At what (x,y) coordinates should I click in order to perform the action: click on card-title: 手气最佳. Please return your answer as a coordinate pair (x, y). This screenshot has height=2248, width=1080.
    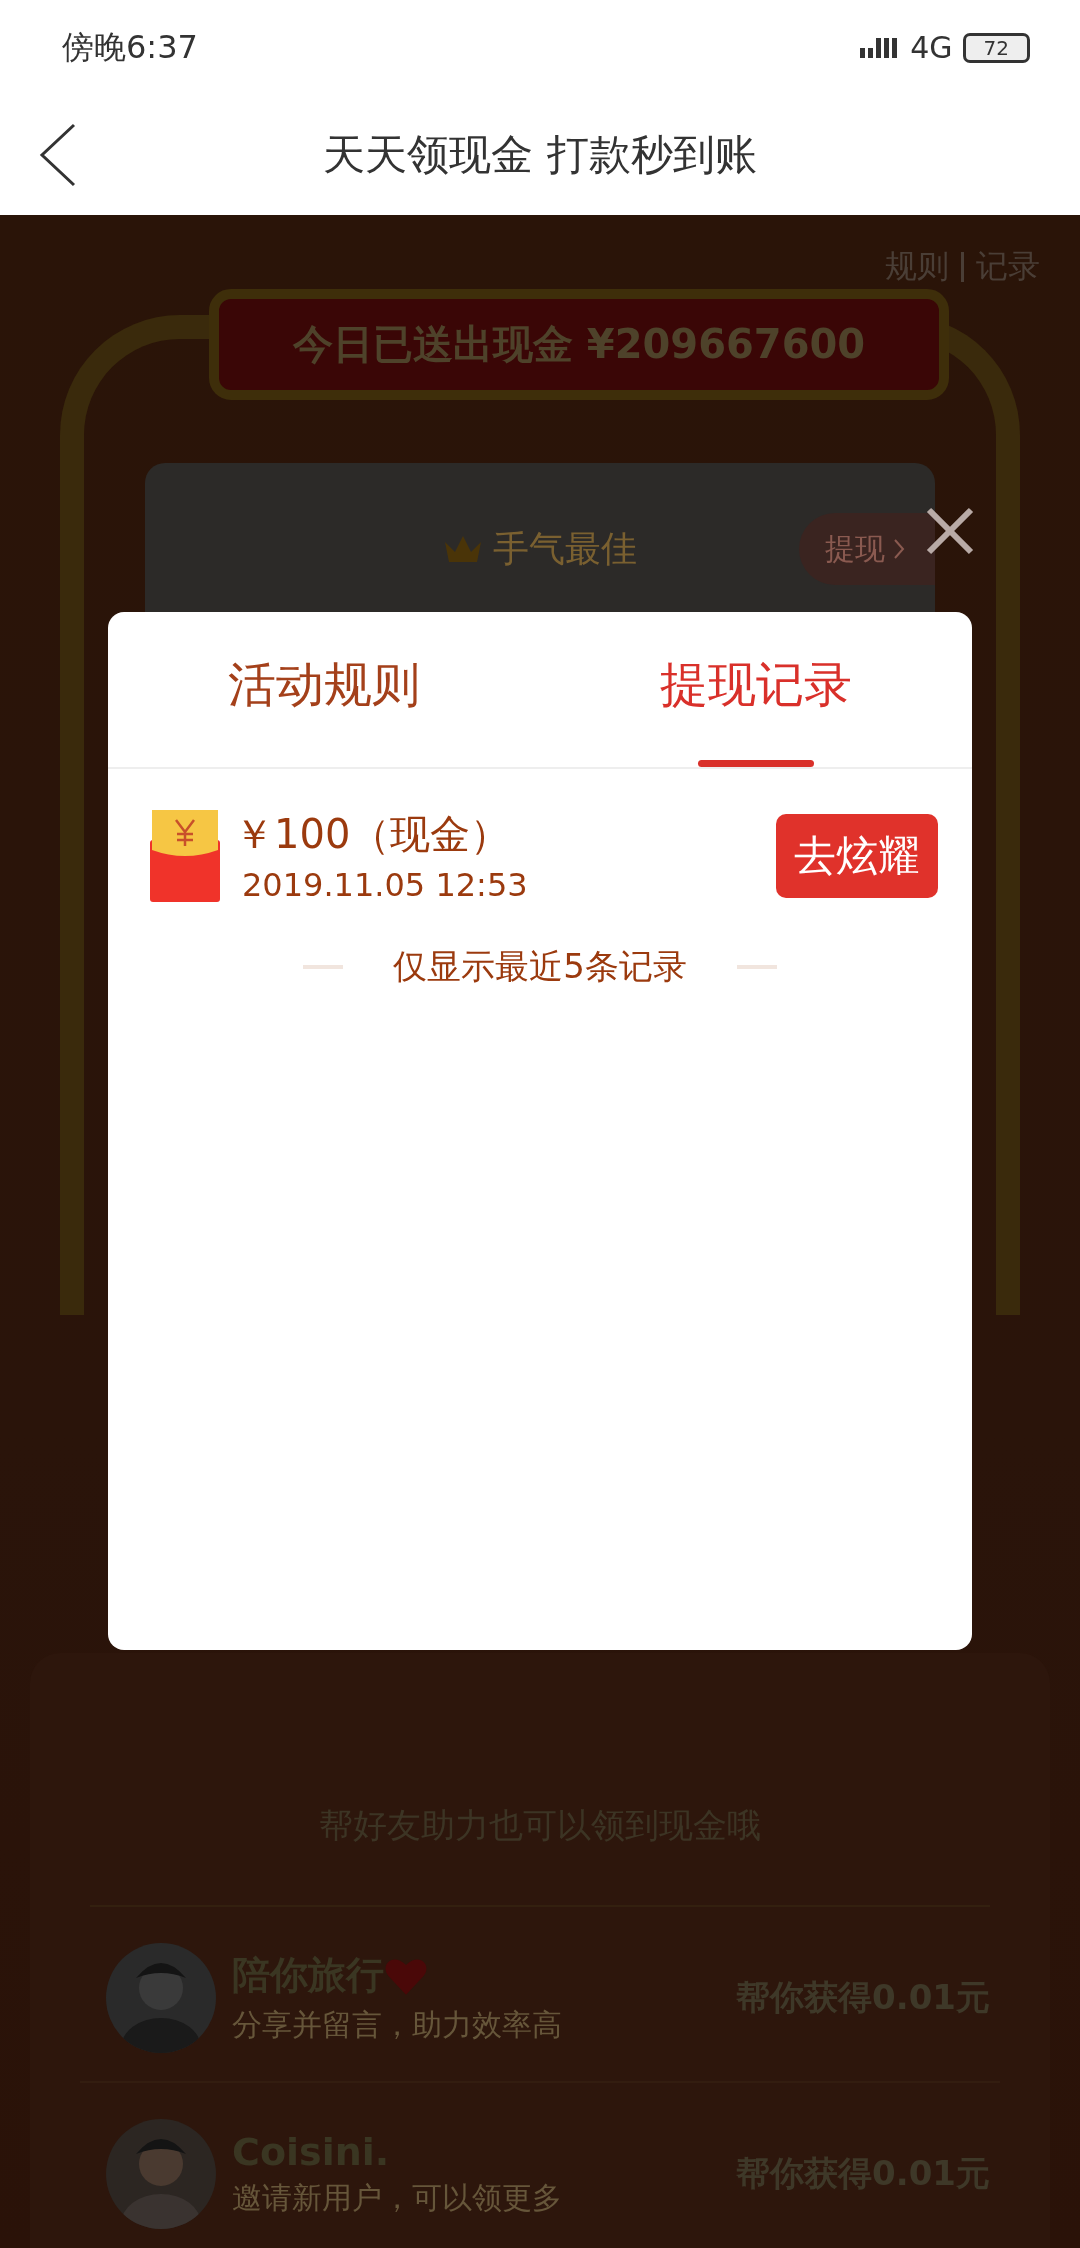
    Looking at the image, I should click on (565, 548).